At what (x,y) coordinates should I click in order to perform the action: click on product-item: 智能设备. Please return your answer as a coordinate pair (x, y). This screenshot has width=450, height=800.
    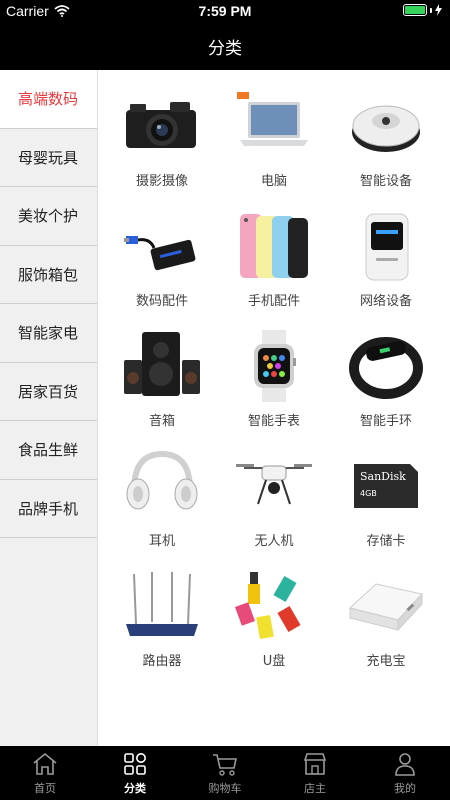
    Looking at the image, I should click on (386, 148).